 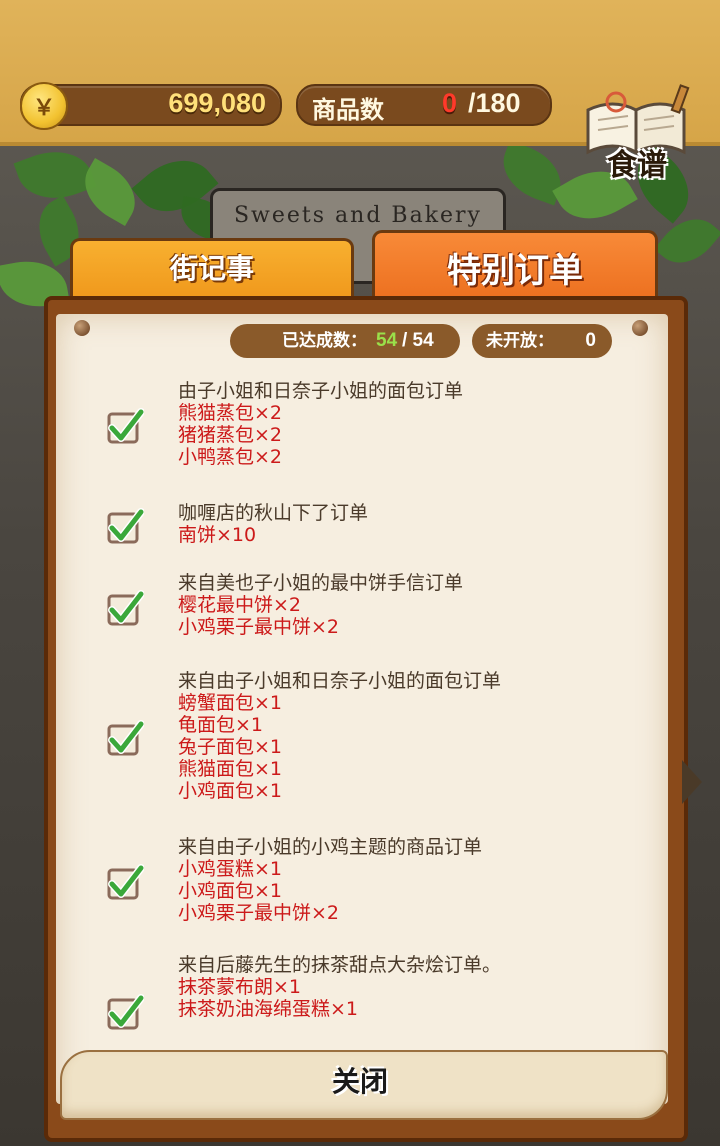 I want to click on side-arrow-icon, so click(x=692, y=782).